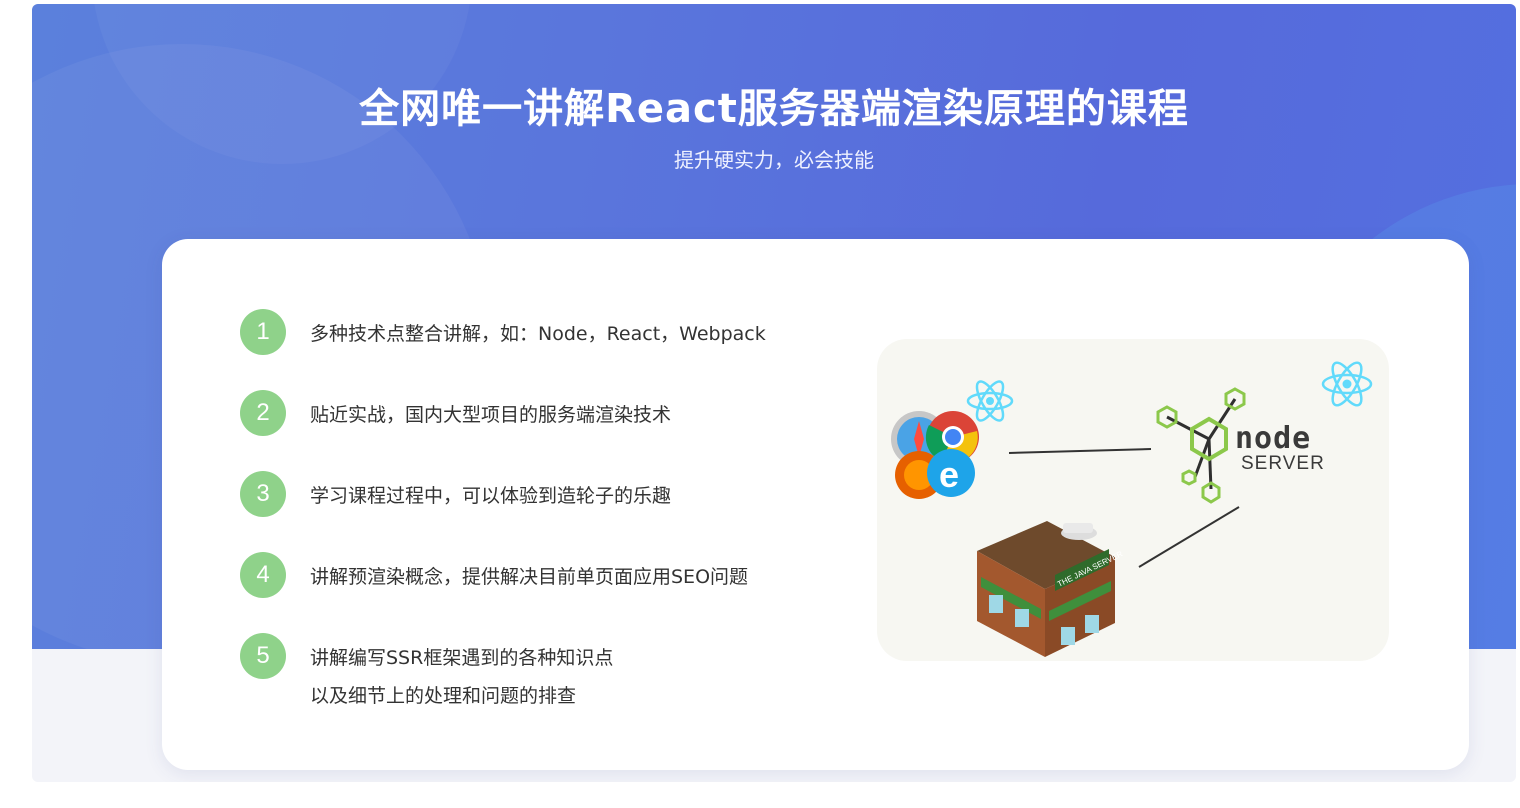  Describe the element at coordinates (949, 474) in the screenshot. I see `svg-text: e` at that location.